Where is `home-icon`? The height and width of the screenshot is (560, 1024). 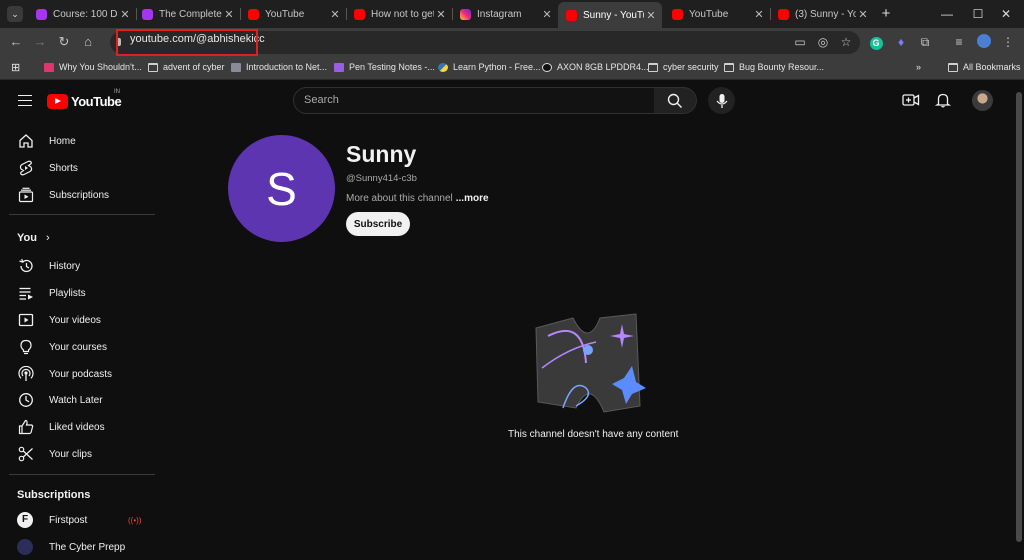 home-icon is located at coordinates (26, 141).